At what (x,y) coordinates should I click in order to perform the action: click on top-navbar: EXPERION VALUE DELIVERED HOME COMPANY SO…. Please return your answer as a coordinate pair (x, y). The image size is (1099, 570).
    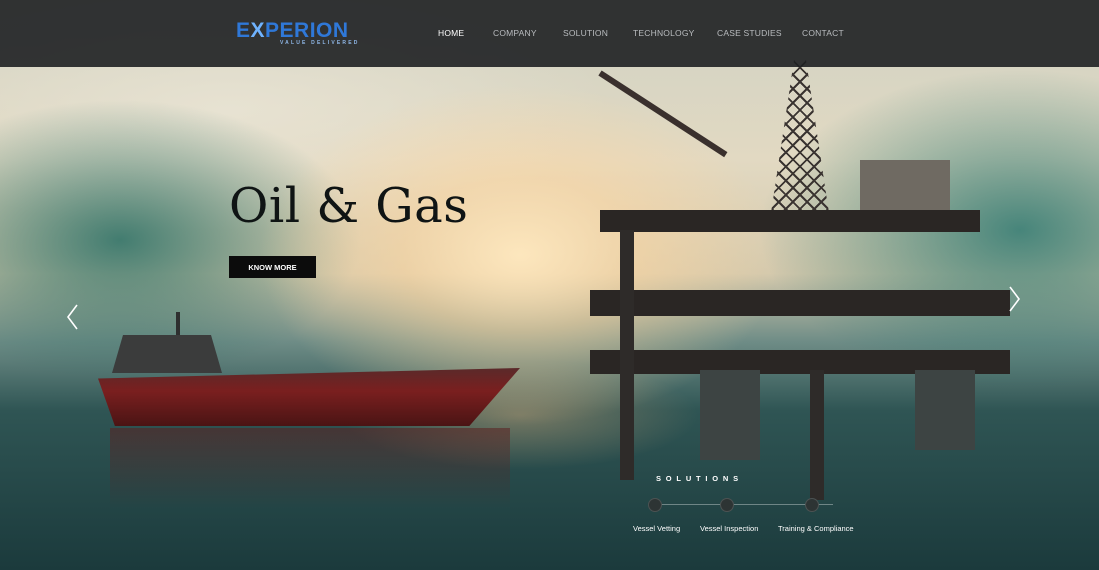
    Looking at the image, I should click on (549, 33).